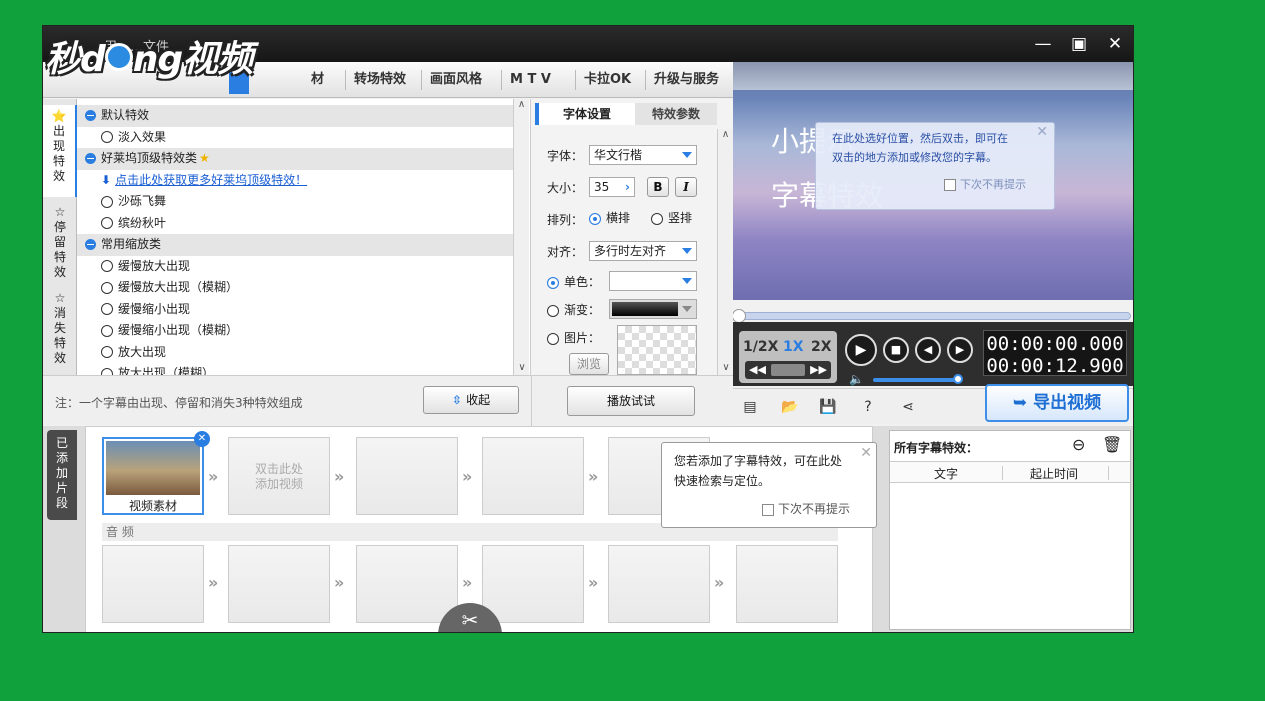  Describe the element at coordinates (589, 364) in the screenshot. I see `browse-button: 浏览` at that location.